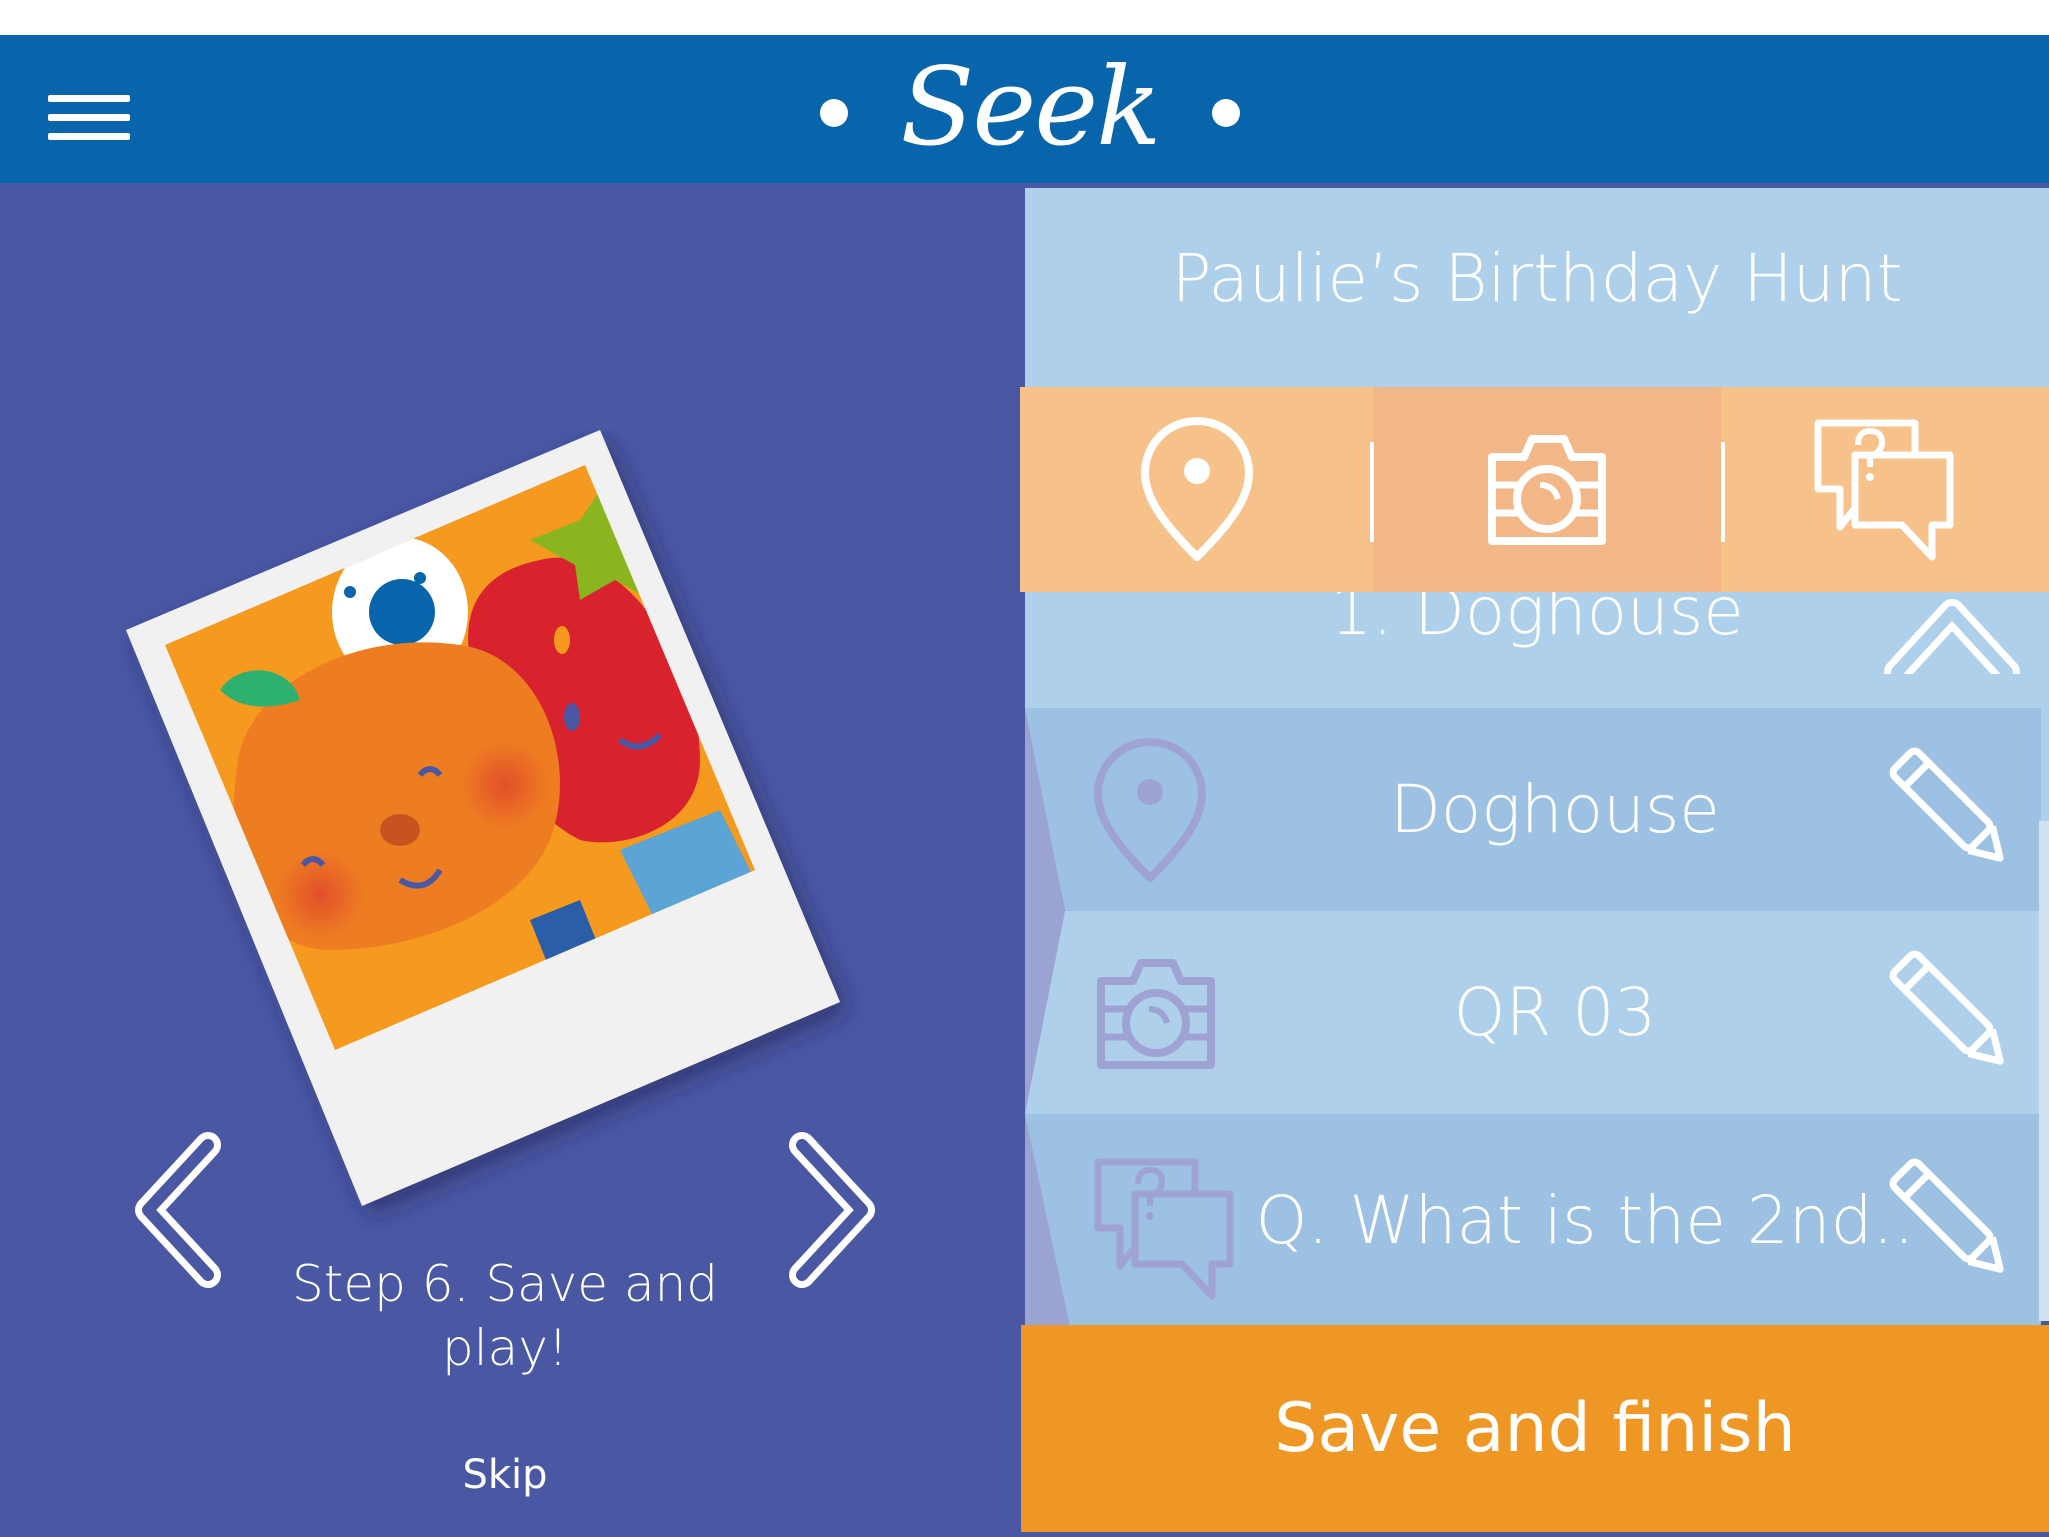 The width and height of the screenshot is (2049, 1537). I want to click on list-item-question: Q. What is the 2nd.., so click(1533, 1220).